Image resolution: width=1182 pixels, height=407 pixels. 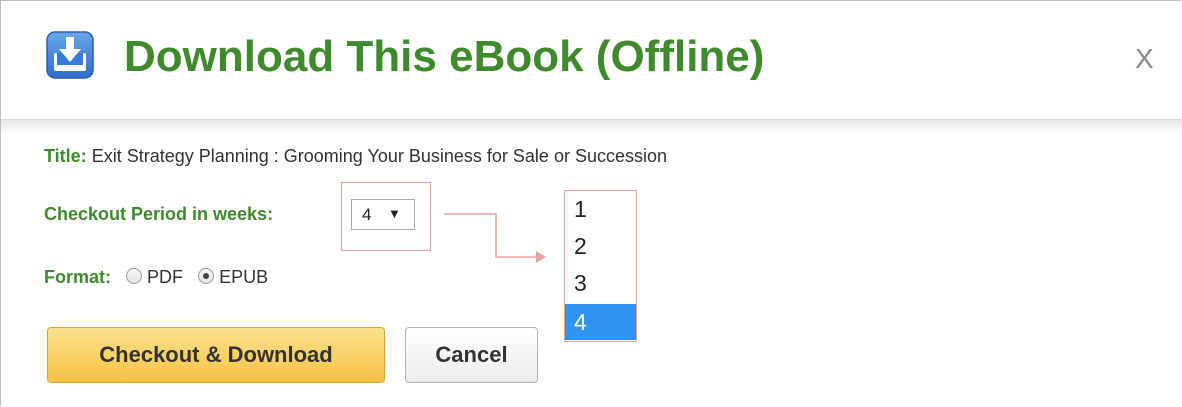 What do you see at coordinates (471, 355) in the screenshot?
I see `cancel-button: Cancel` at bounding box center [471, 355].